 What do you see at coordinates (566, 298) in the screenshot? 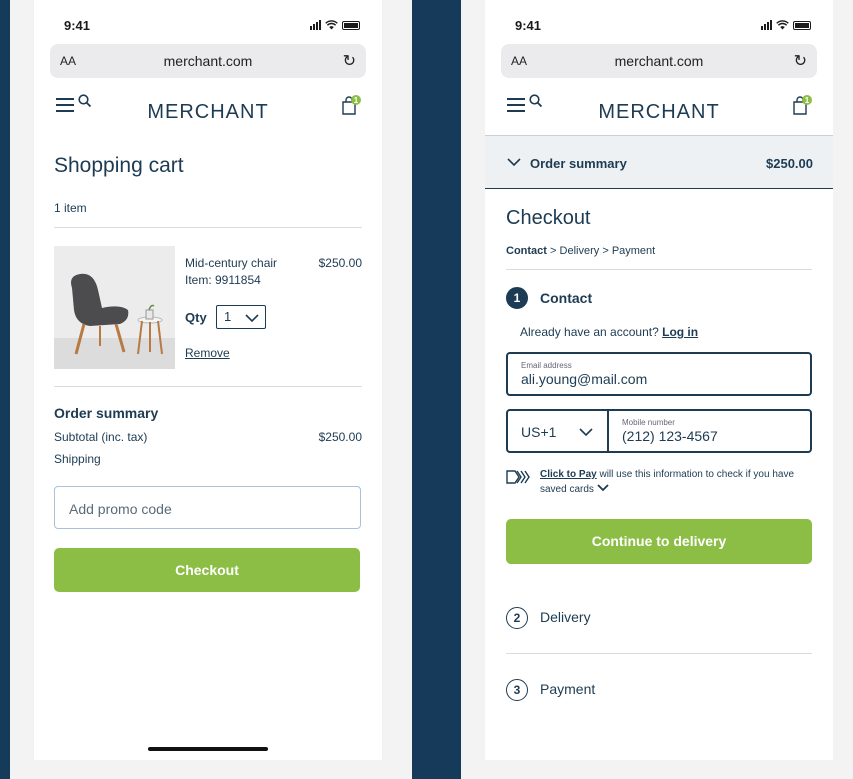
I see `step-contact-label: Contact` at bounding box center [566, 298].